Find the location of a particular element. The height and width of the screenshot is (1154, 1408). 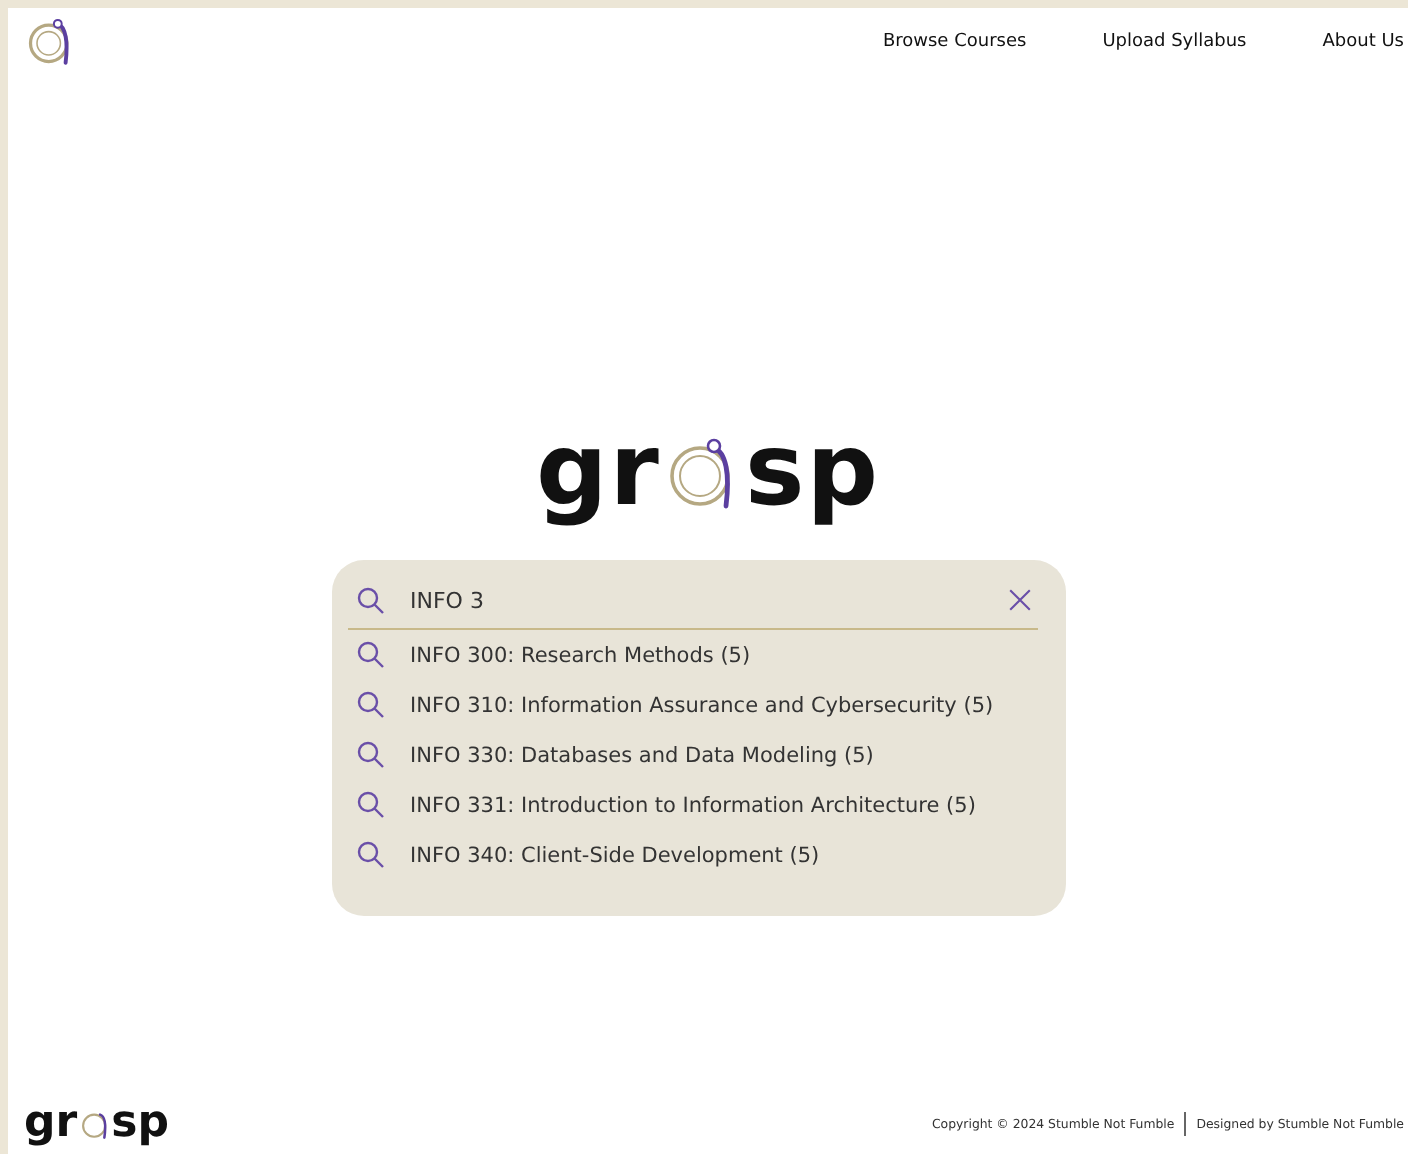

nav-link: Upload Syllabus is located at coordinates (1174, 42).